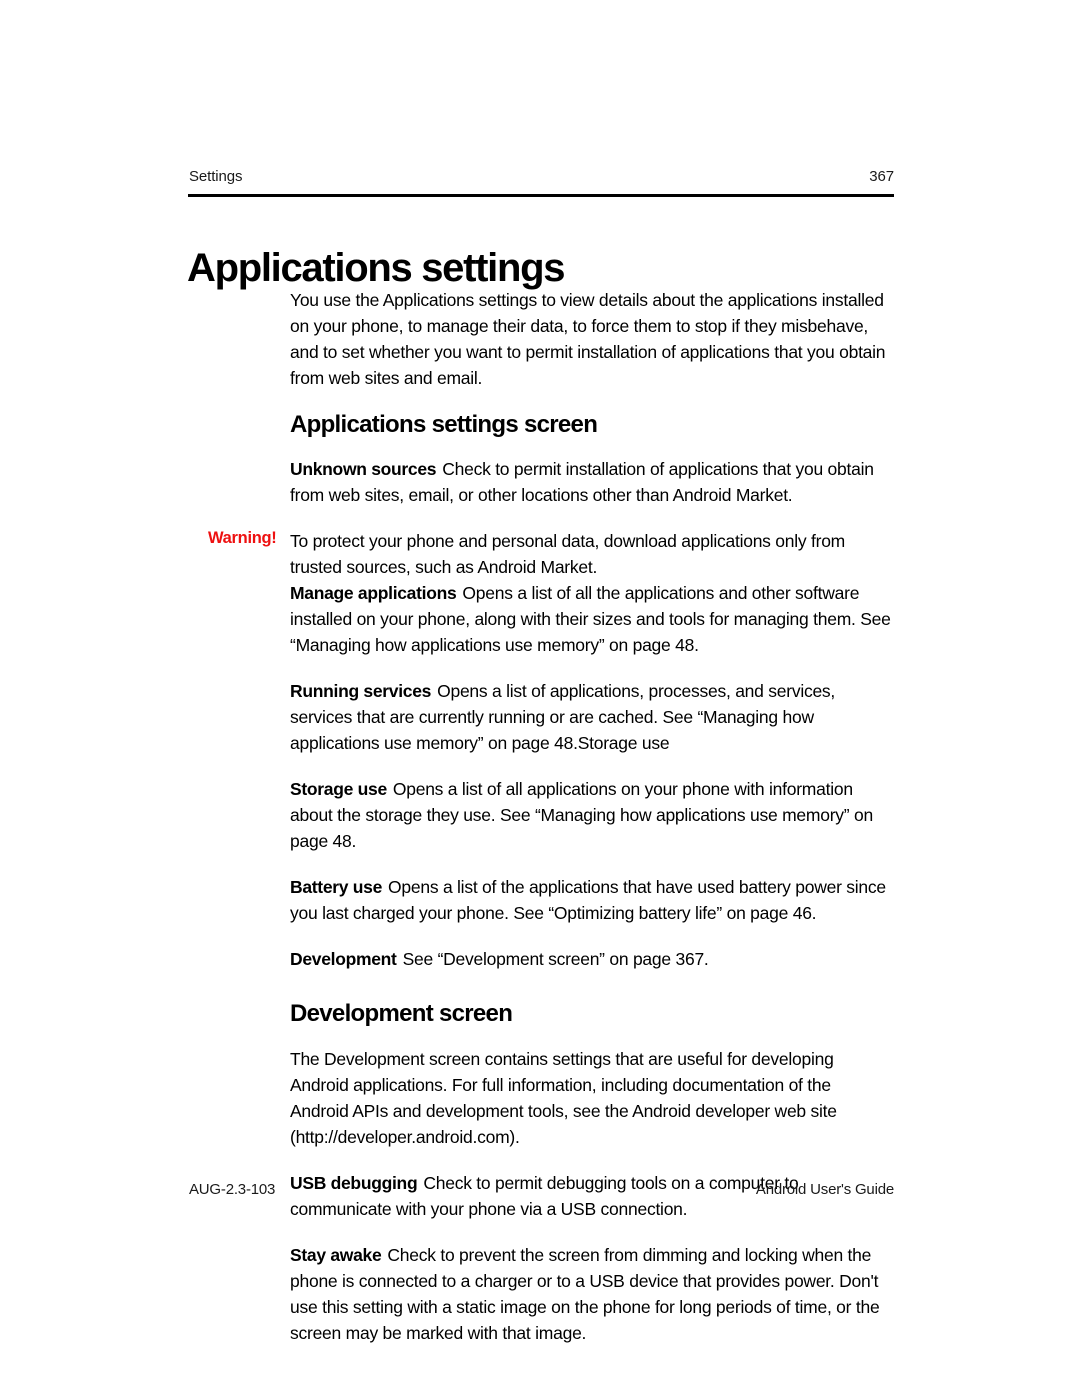 This screenshot has width=1080, height=1397. Describe the element at coordinates (232, 1189) in the screenshot. I see `footer-doc-code: AUG-2.3-103` at that location.